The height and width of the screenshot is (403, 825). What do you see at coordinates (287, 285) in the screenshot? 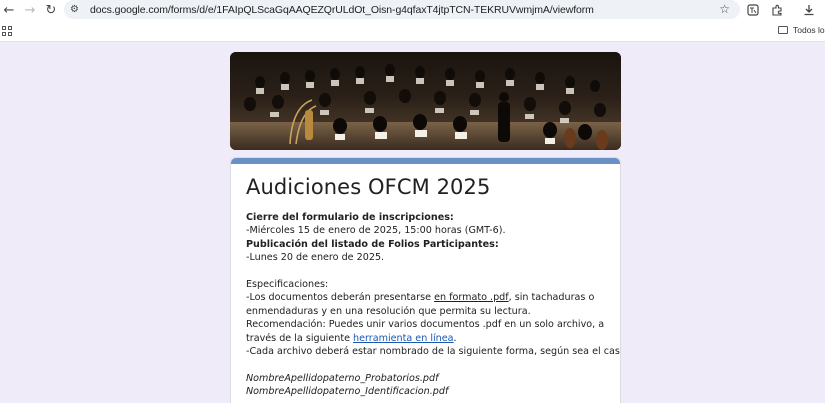
I see `especificaciones-label: Especificaciones:` at bounding box center [287, 285].